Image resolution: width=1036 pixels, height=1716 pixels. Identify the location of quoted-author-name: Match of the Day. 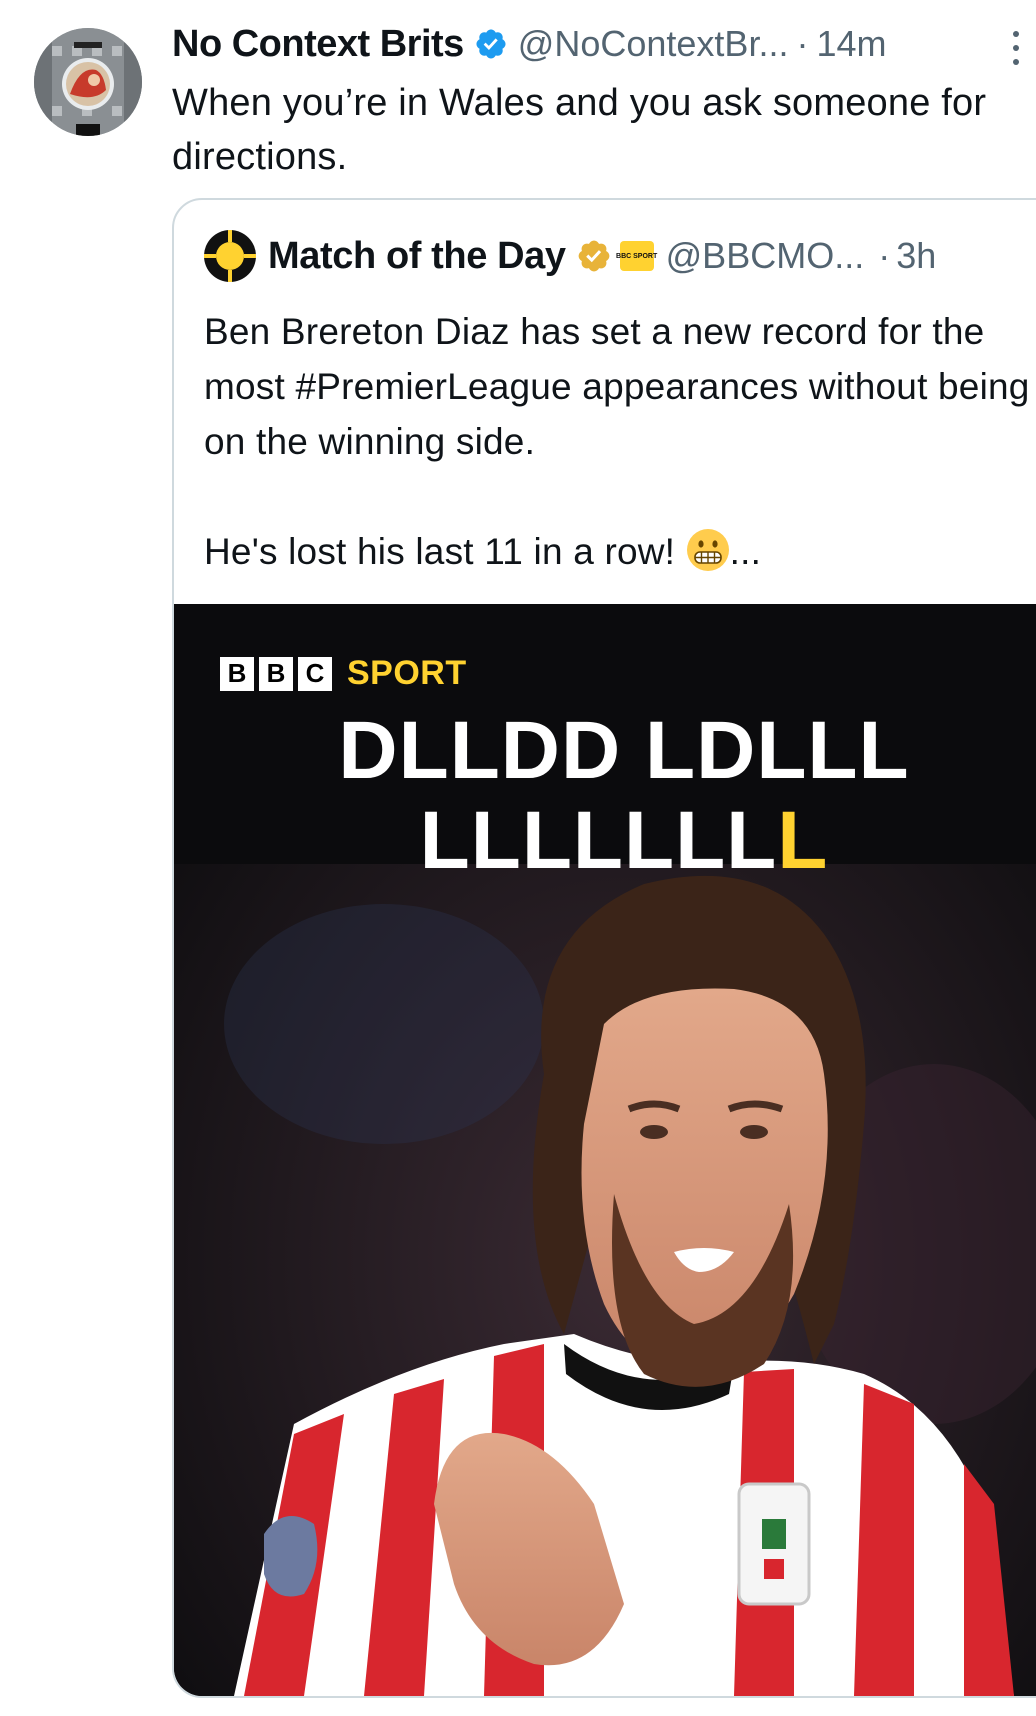
(417, 256).